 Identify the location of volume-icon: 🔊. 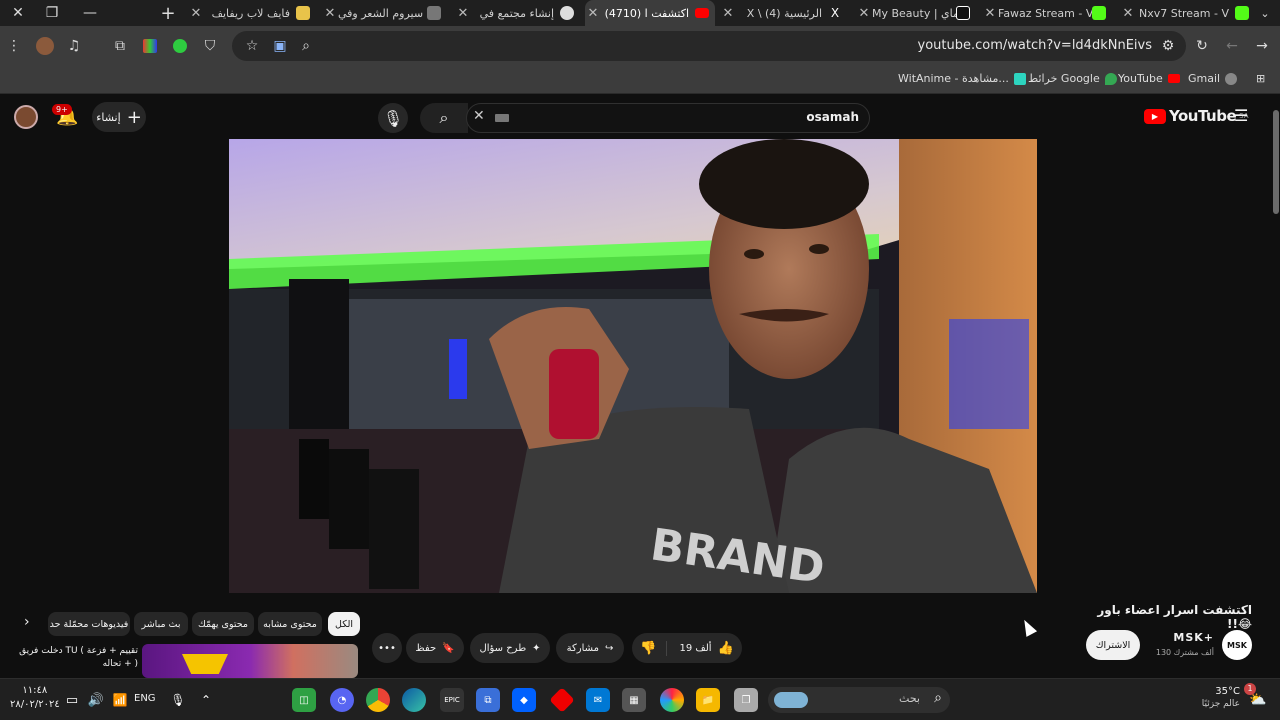
(96, 700).